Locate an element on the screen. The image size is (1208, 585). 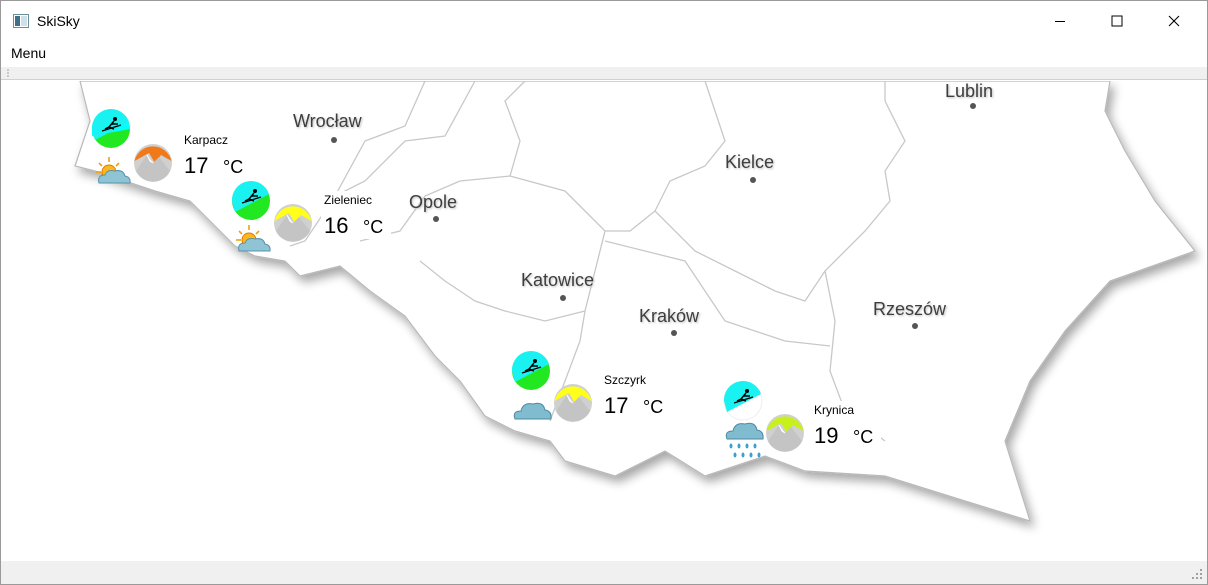
resort-label-karpacz: Karpacz 17 °C is located at coordinates (216, 155).